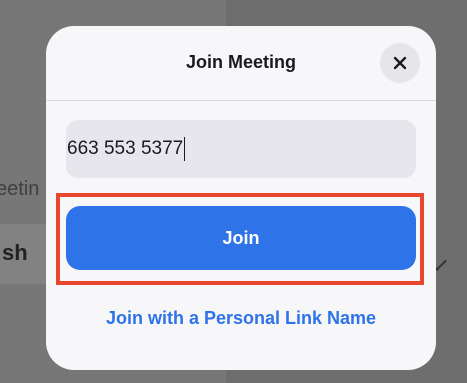  I want to click on header-divider, so click(241, 100).